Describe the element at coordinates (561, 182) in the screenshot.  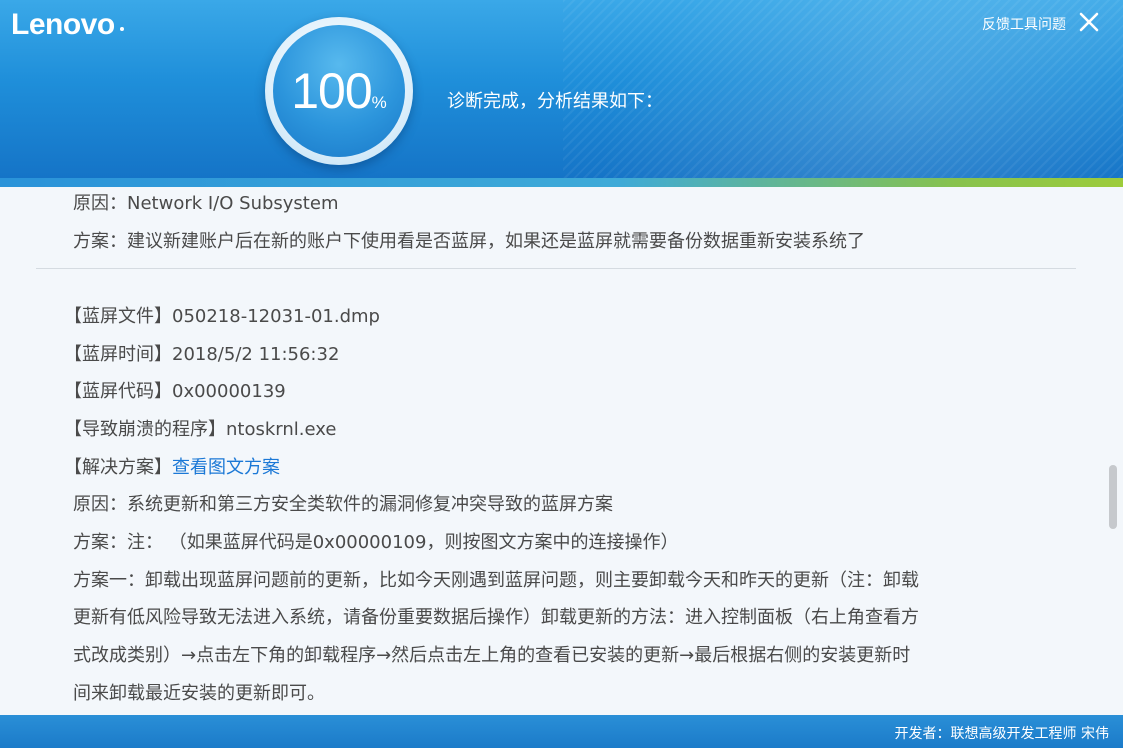
I see `header-accent-bar` at that location.